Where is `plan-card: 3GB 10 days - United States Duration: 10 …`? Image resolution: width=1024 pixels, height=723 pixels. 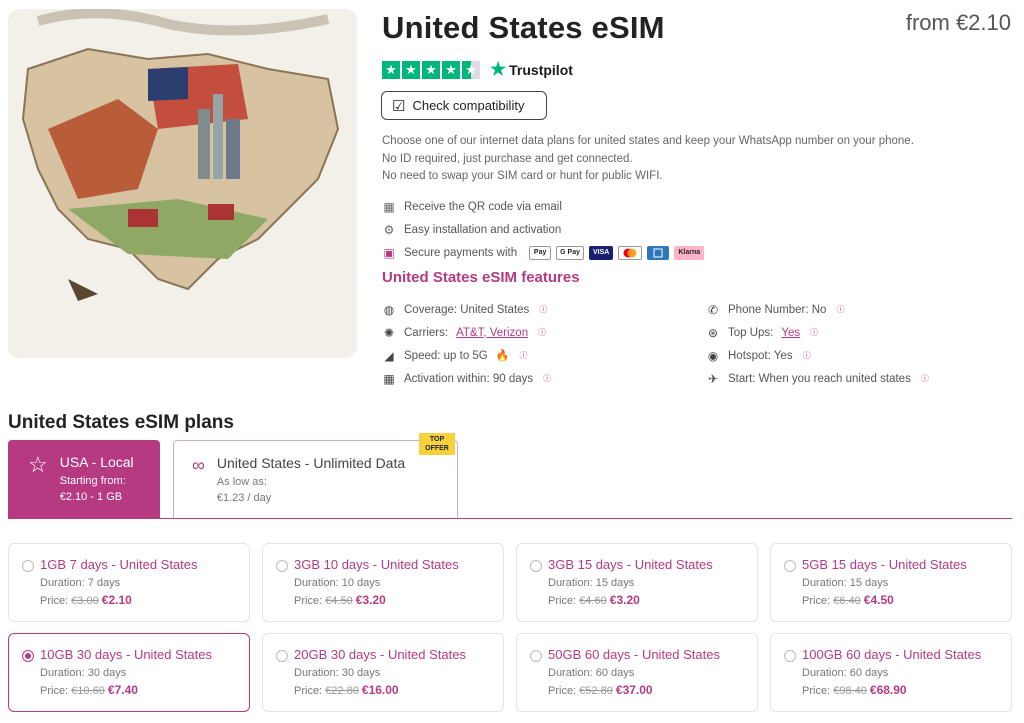
plan-card: 3GB 10 days - United States Duration: 10 … is located at coordinates (383, 582).